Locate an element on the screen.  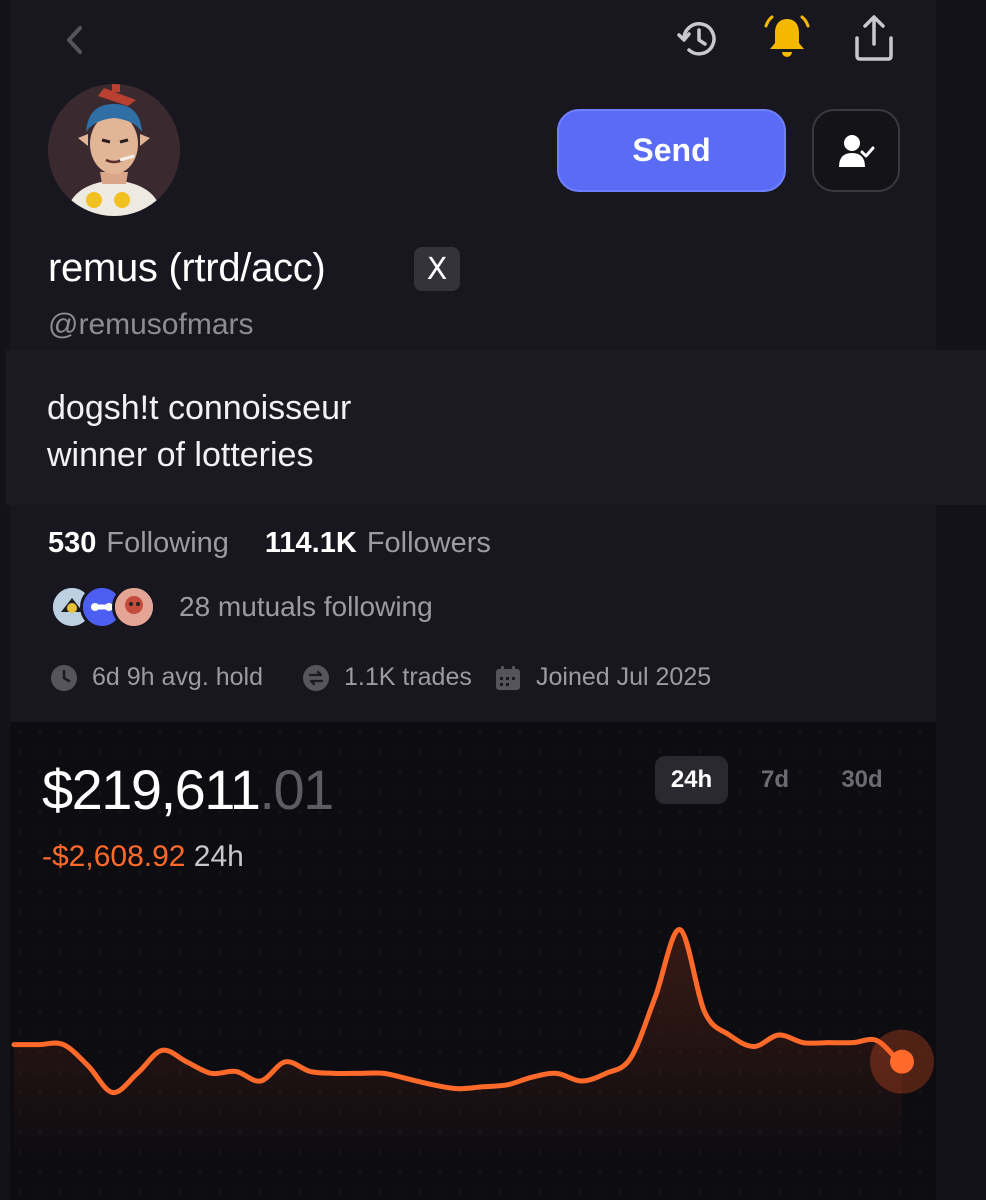
avatar-illustration is located at coordinates (114, 150).